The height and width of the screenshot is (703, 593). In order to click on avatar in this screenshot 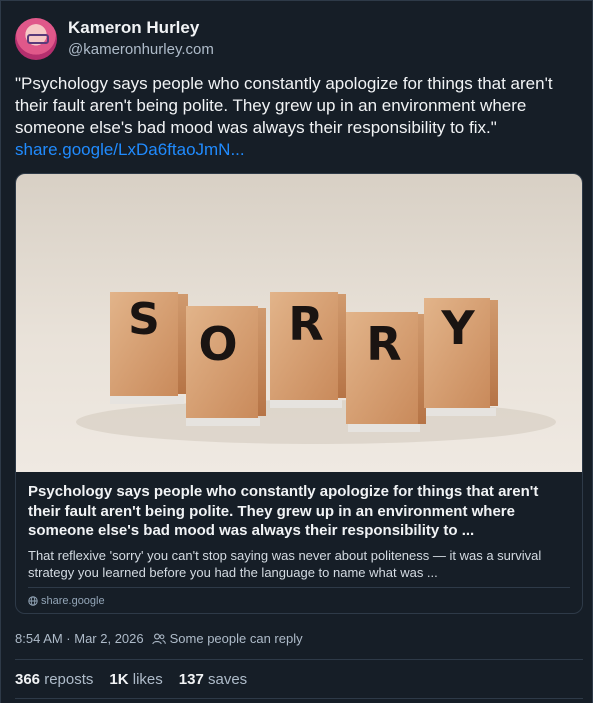, I will do `click(36, 39)`.